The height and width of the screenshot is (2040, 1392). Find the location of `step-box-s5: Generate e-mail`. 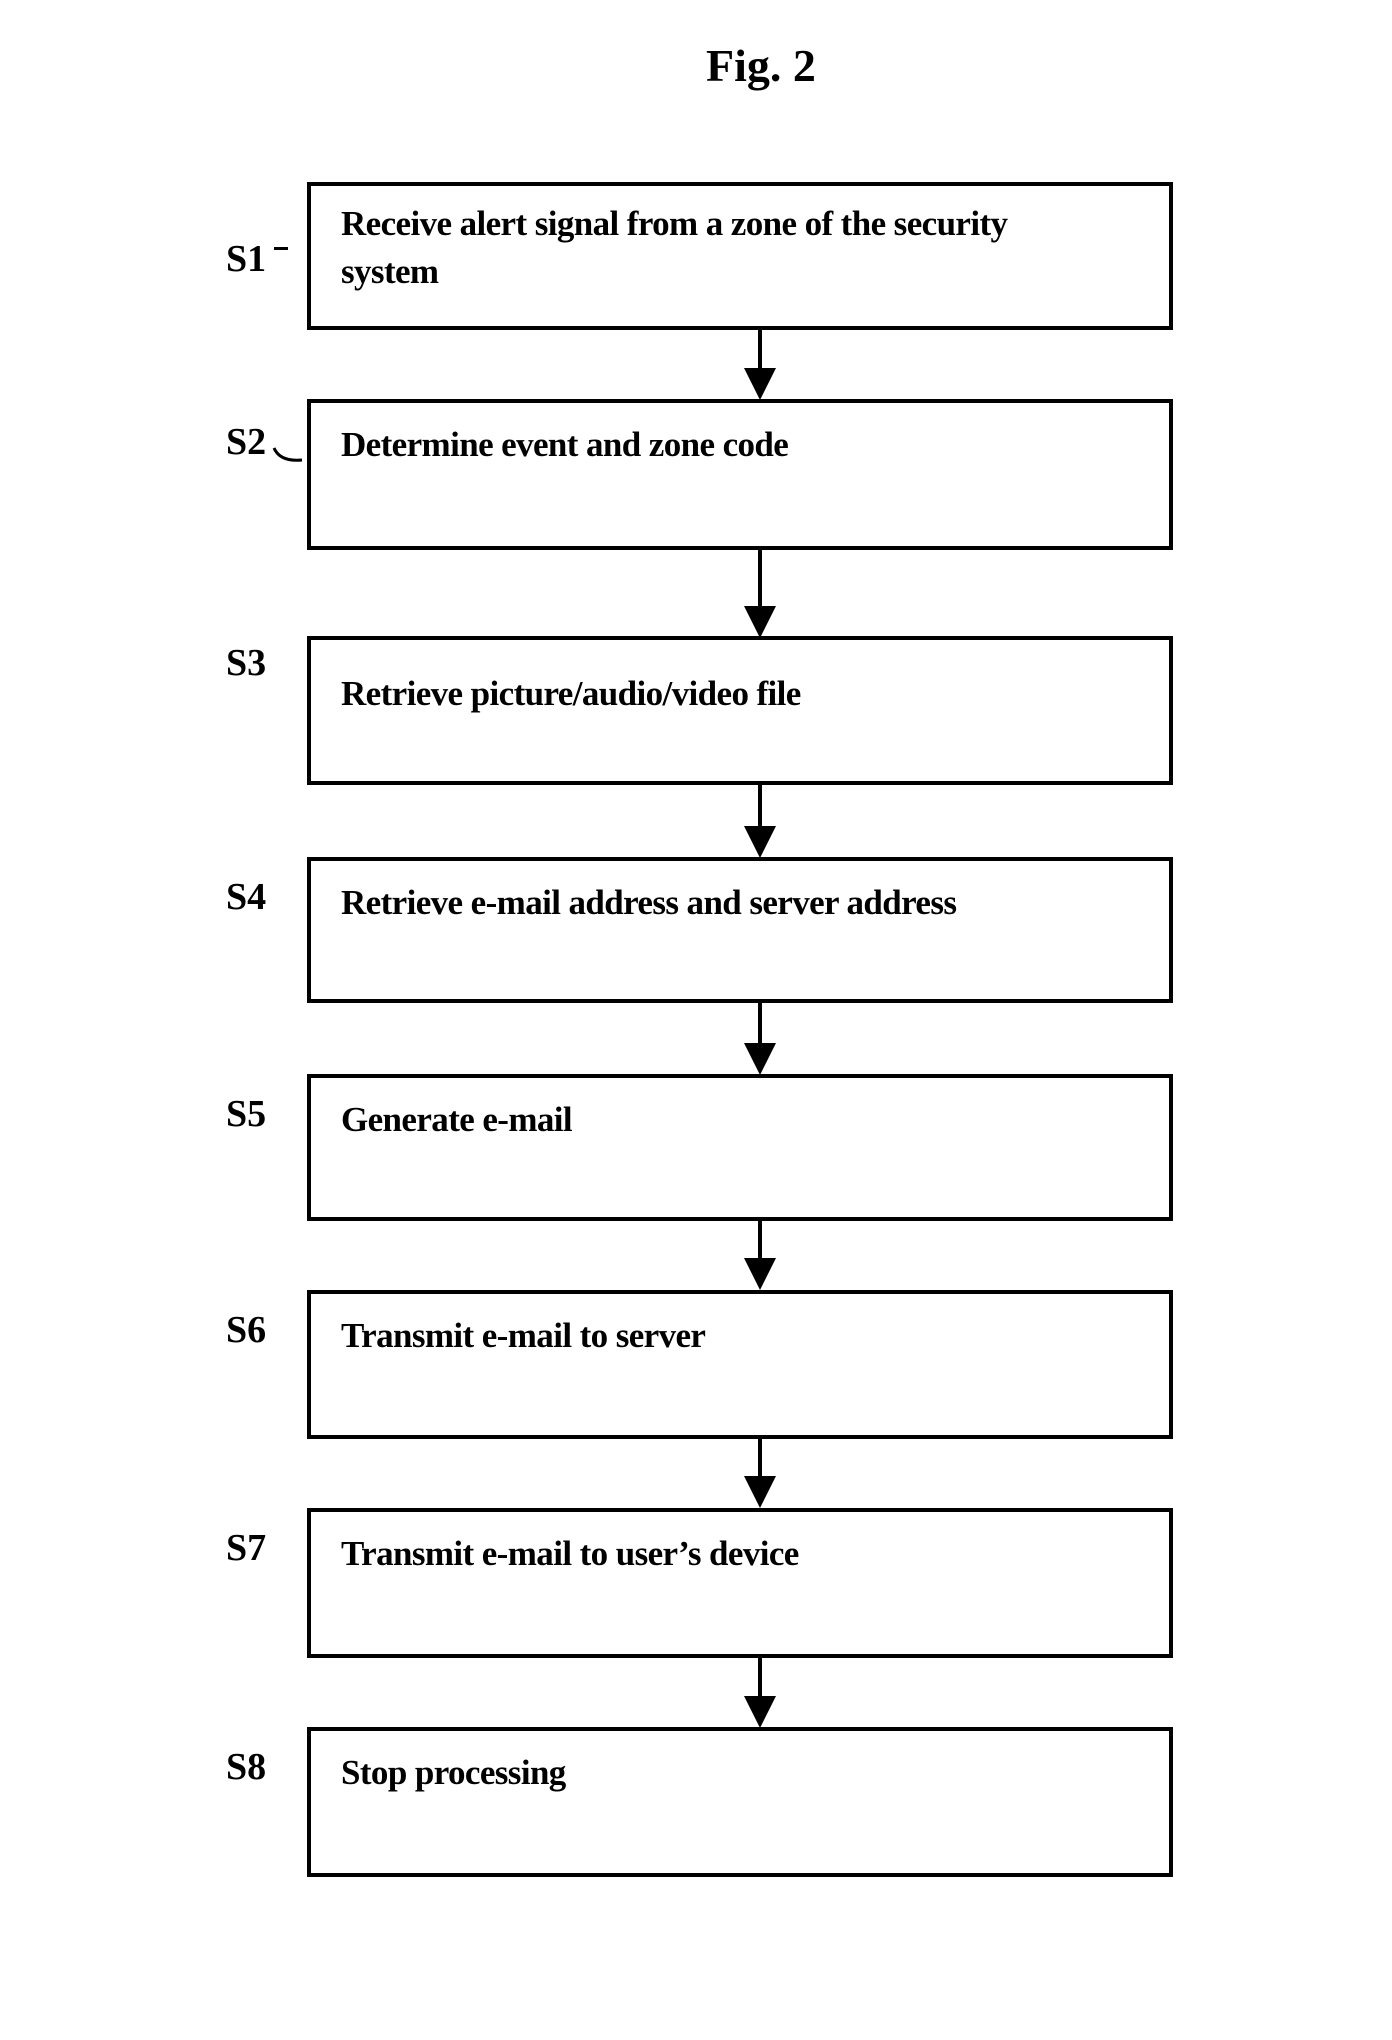

step-box-s5: Generate e-mail is located at coordinates (740, 1147).